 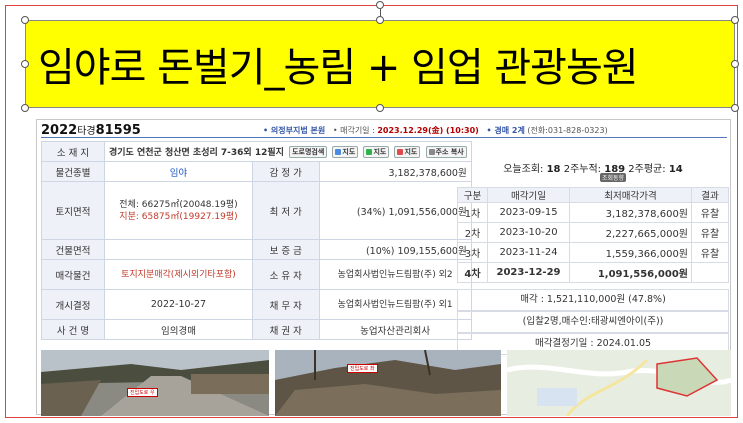 I want to click on type-value: 임야, so click(x=178, y=171).